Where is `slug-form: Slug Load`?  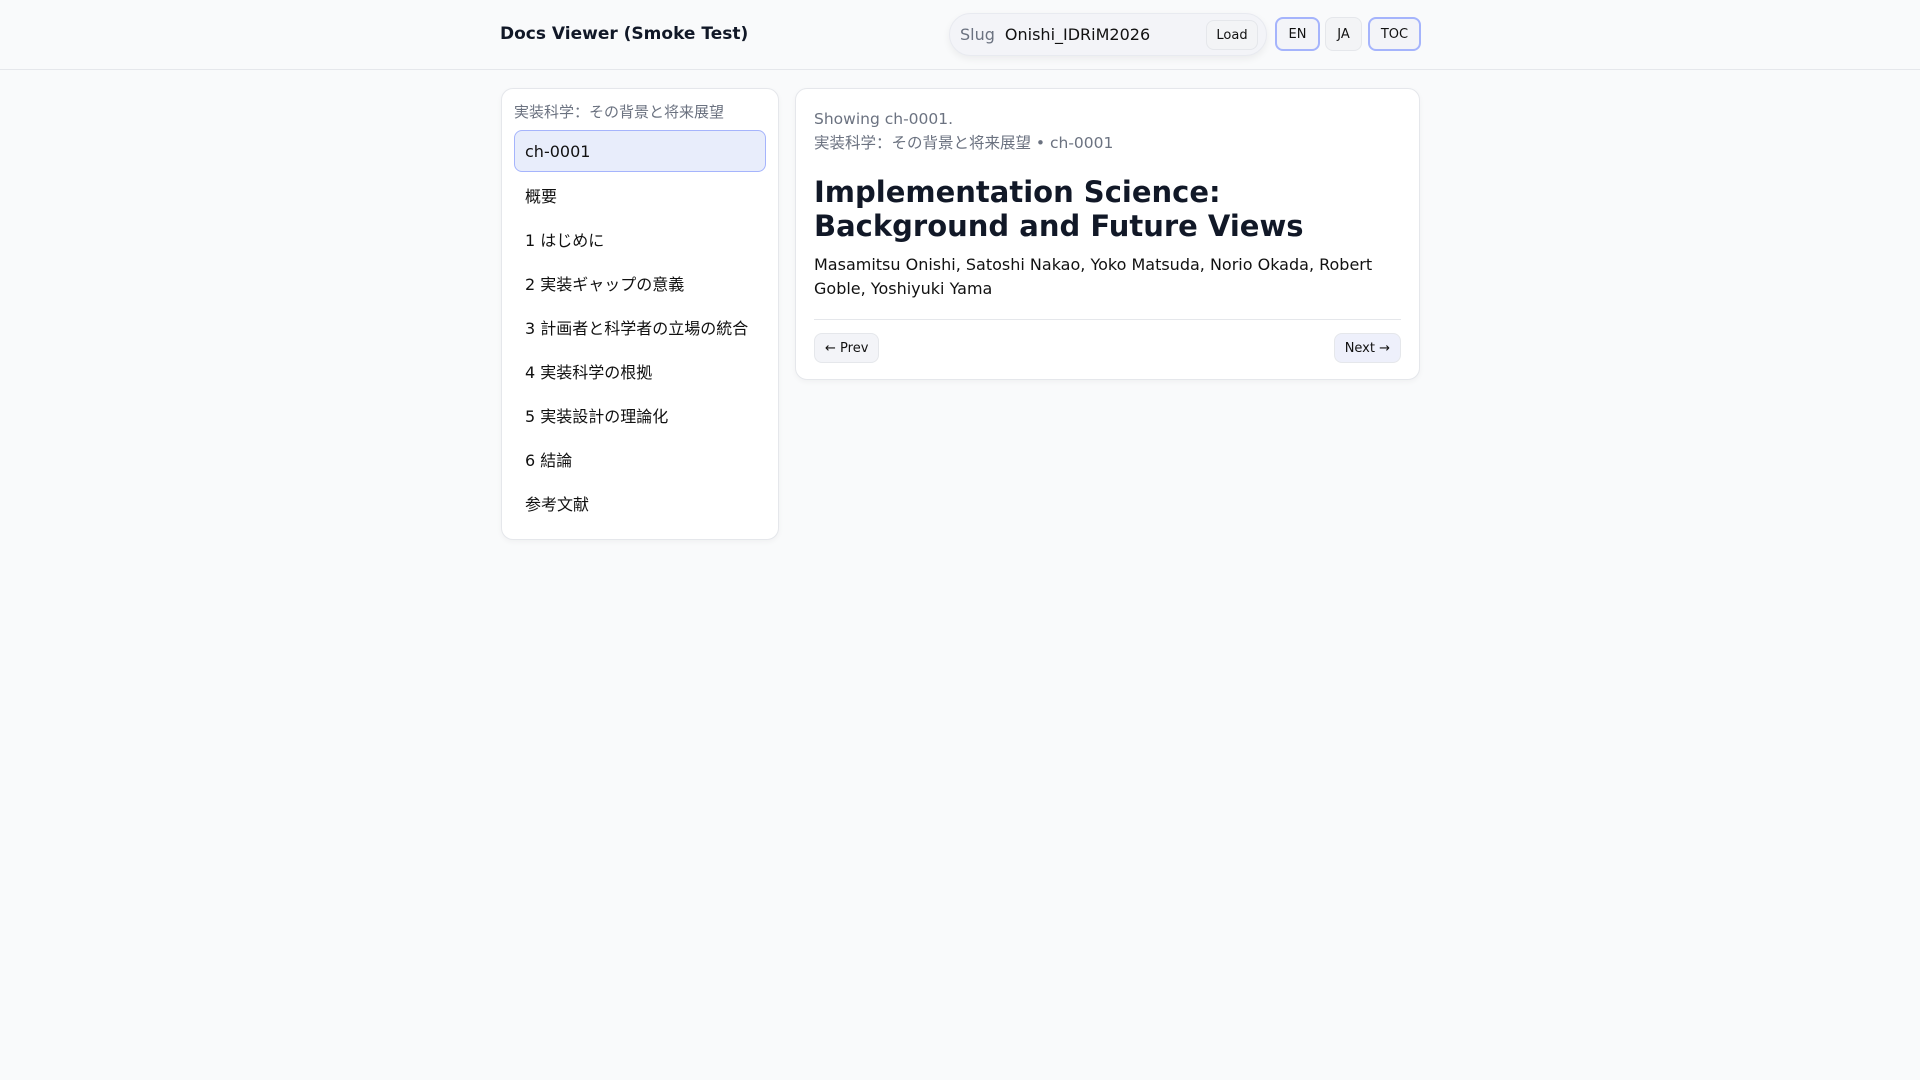
slug-form: Slug Load is located at coordinates (1108, 34).